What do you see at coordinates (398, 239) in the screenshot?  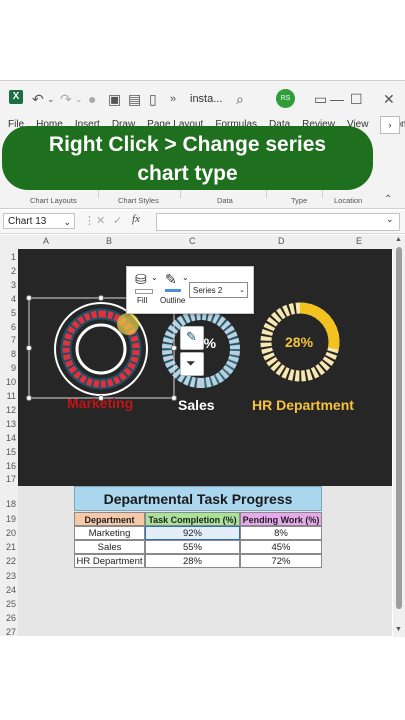 I see `scroll-up-icon: ▲` at bounding box center [398, 239].